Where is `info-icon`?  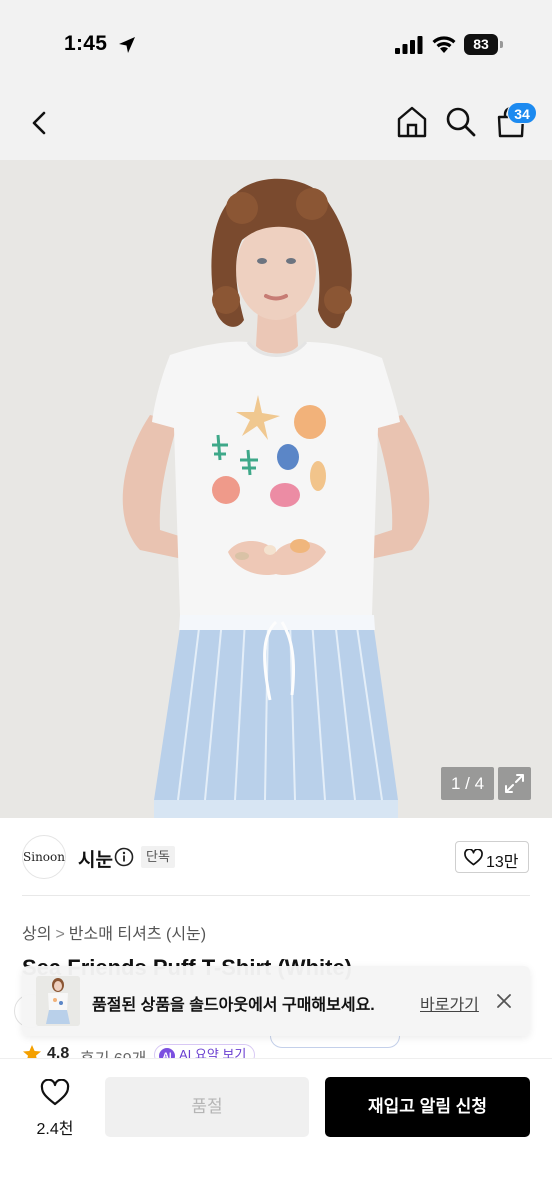 info-icon is located at coordinates (124, 857).